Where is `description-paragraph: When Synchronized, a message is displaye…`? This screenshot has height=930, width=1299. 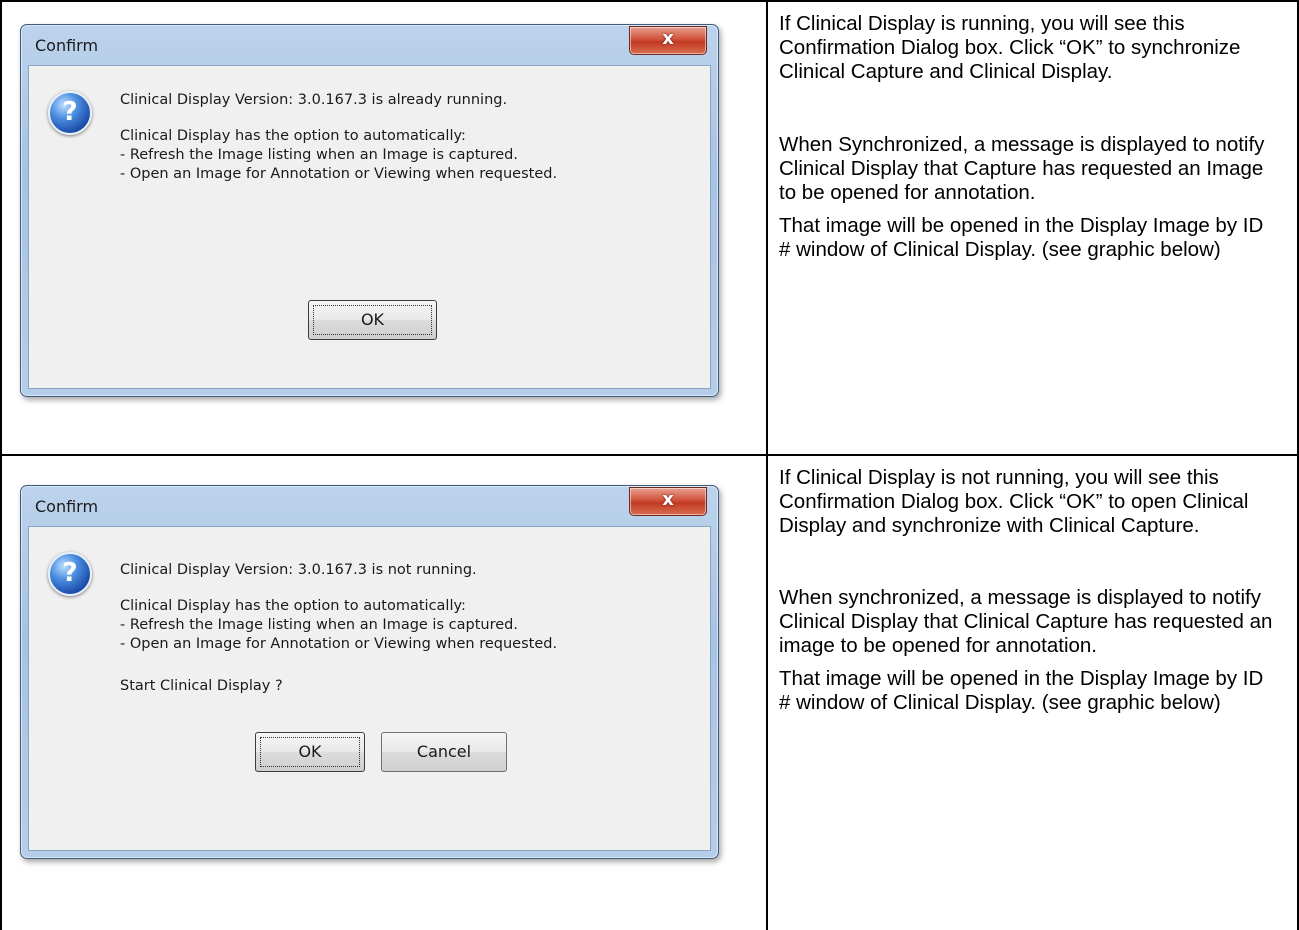 description-paragraph: When Synchronized, a message is displaye… is located at coordinates (1022, 168).